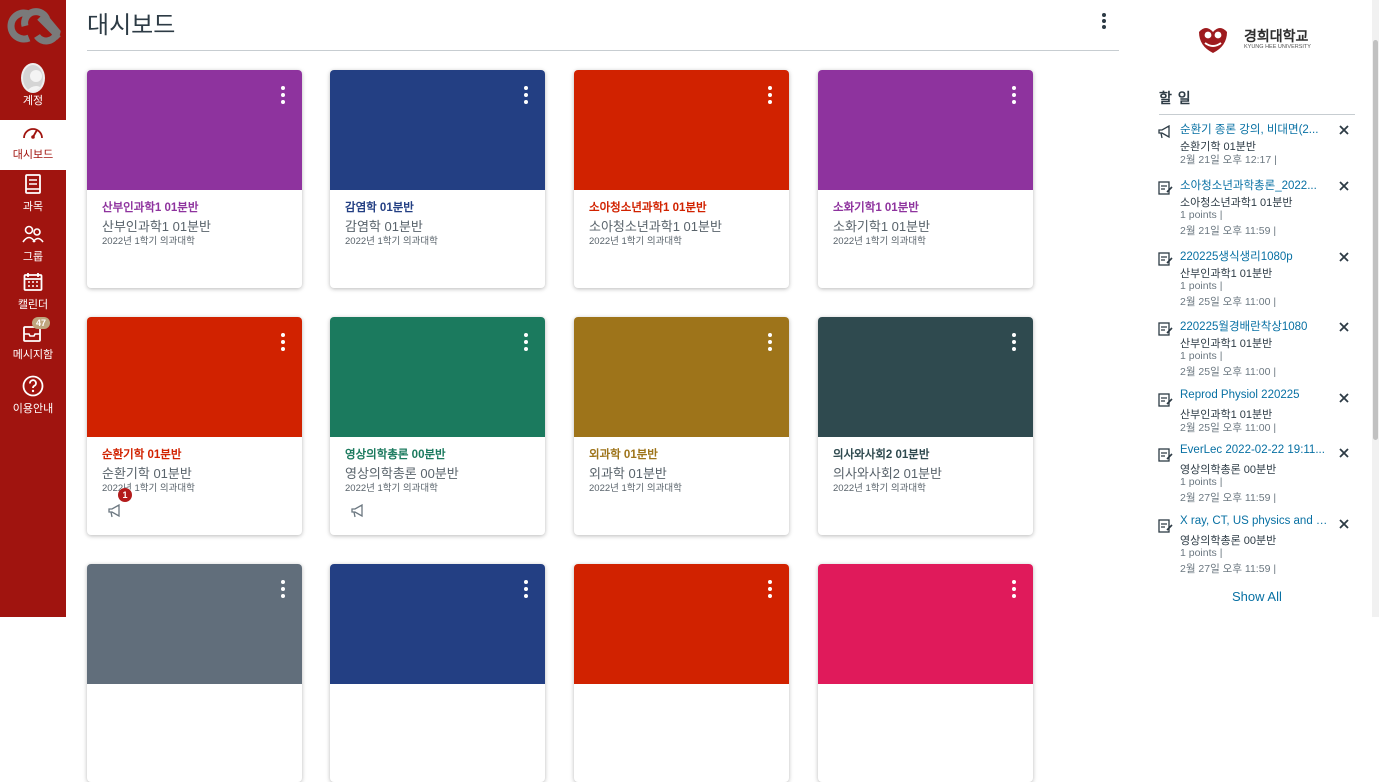 The width and height of the screenshot is (1379, 782). What do you see at coordinates (1236, 203) in the screenshot?
I see `todo-course: 소아청소년과학1 01분반` at bounding box center [1236, 203].